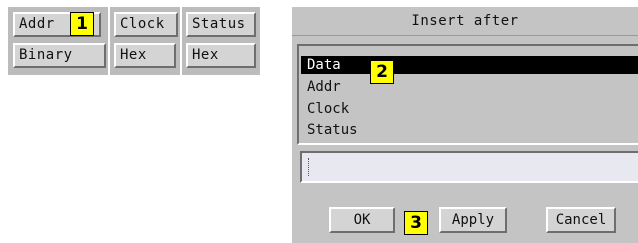  Describe the element at coordinates (581, 220) in the screenshot. I see `cancel-button: Cancel` at that location.